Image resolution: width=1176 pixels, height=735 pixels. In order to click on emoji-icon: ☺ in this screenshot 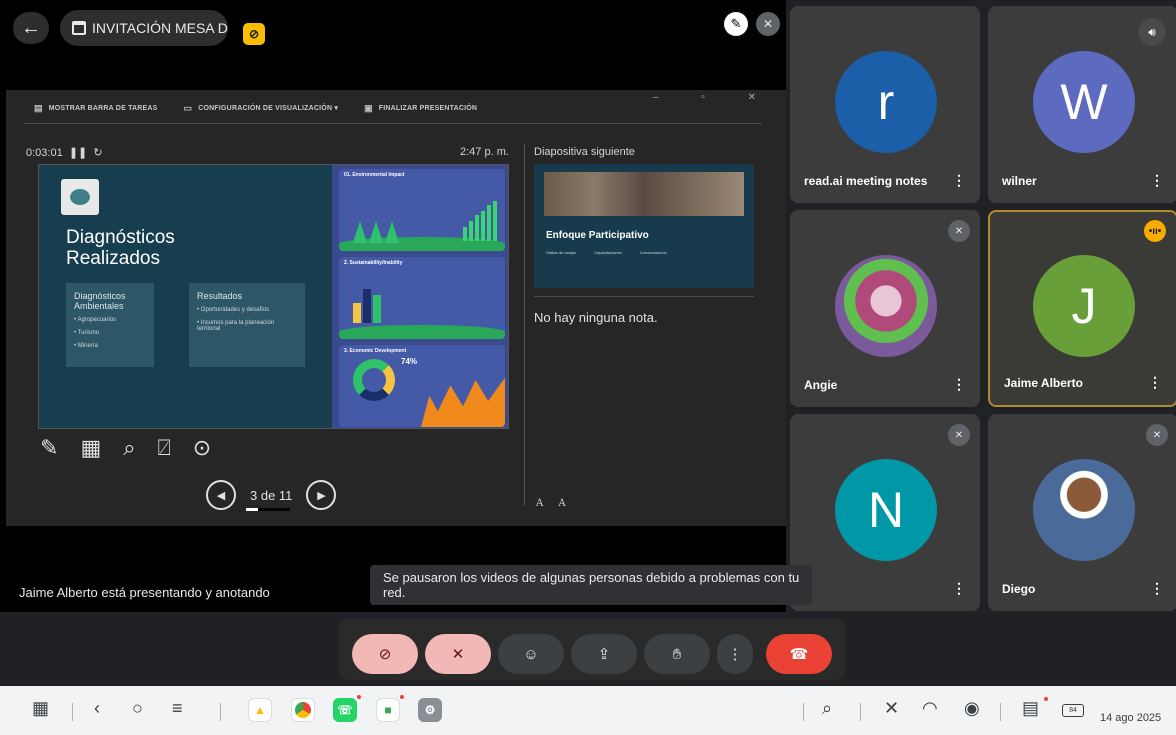, I will do `click(531, 654)`.